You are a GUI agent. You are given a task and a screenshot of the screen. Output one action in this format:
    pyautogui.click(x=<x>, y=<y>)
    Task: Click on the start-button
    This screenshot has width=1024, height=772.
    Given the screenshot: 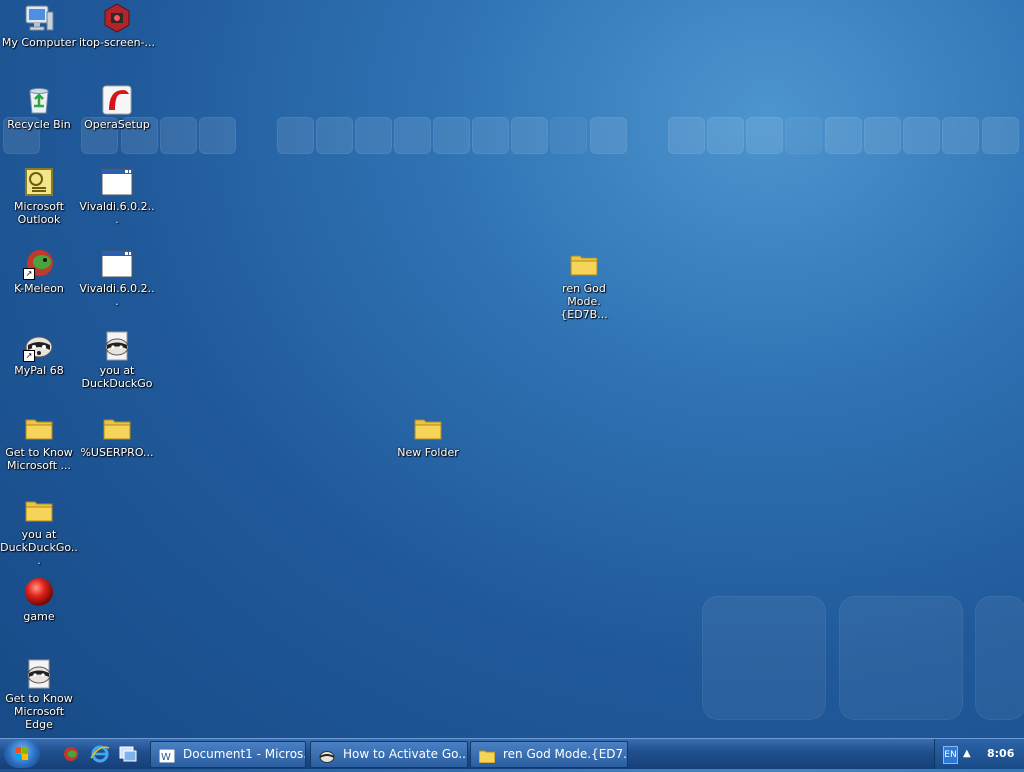 What is the action you would take?
    pyautogui.click(x=22, y=754)
    